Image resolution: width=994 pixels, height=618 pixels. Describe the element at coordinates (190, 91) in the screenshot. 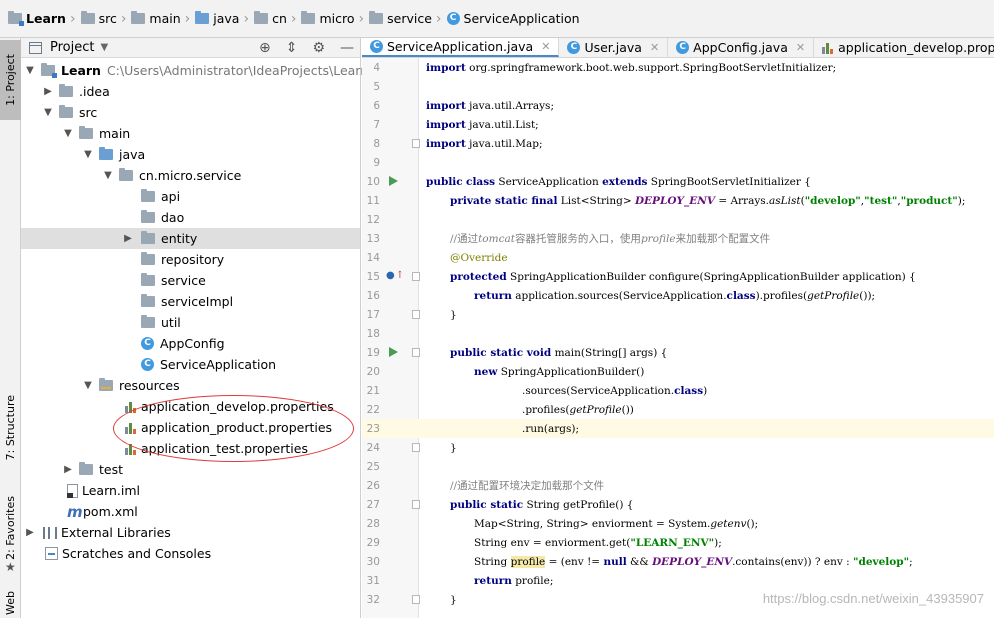

I see `tree-item-idea: ▶ .idea` at that location.